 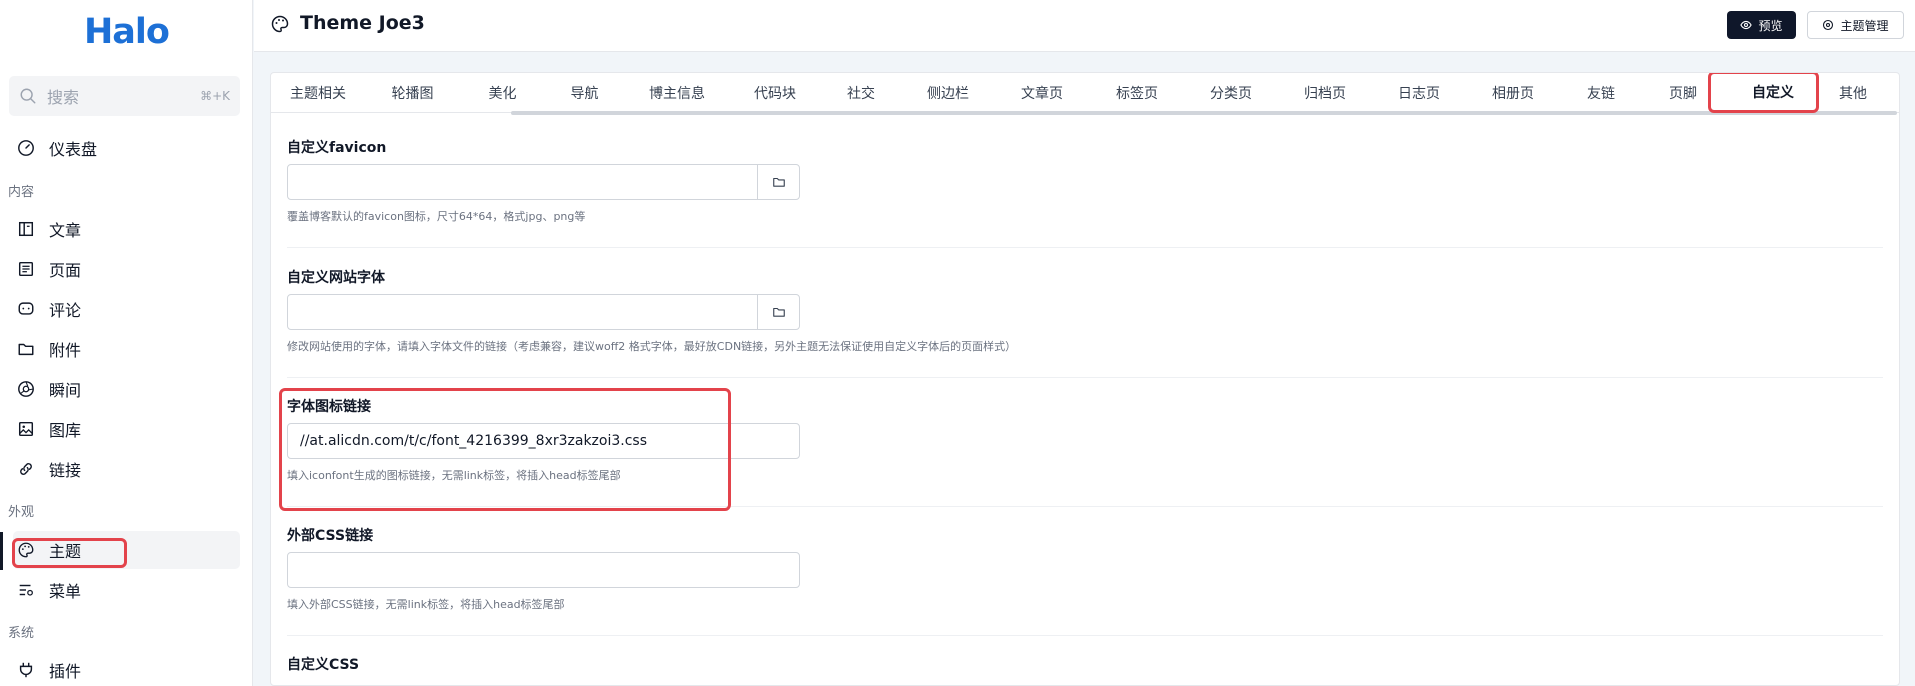 I want to click on tab-3: 导航, so click(x=584, y=93).